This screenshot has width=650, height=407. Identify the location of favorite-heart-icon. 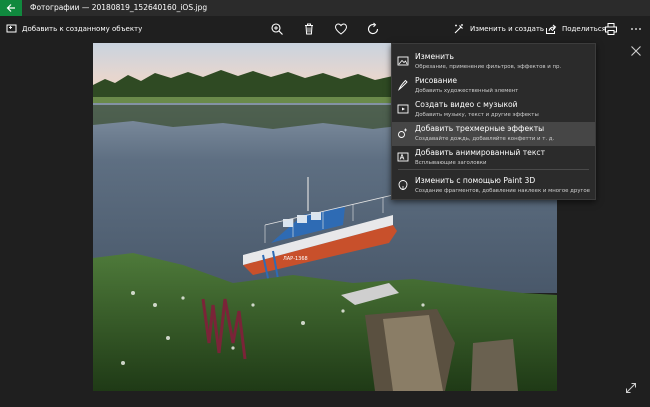
(341, 29).